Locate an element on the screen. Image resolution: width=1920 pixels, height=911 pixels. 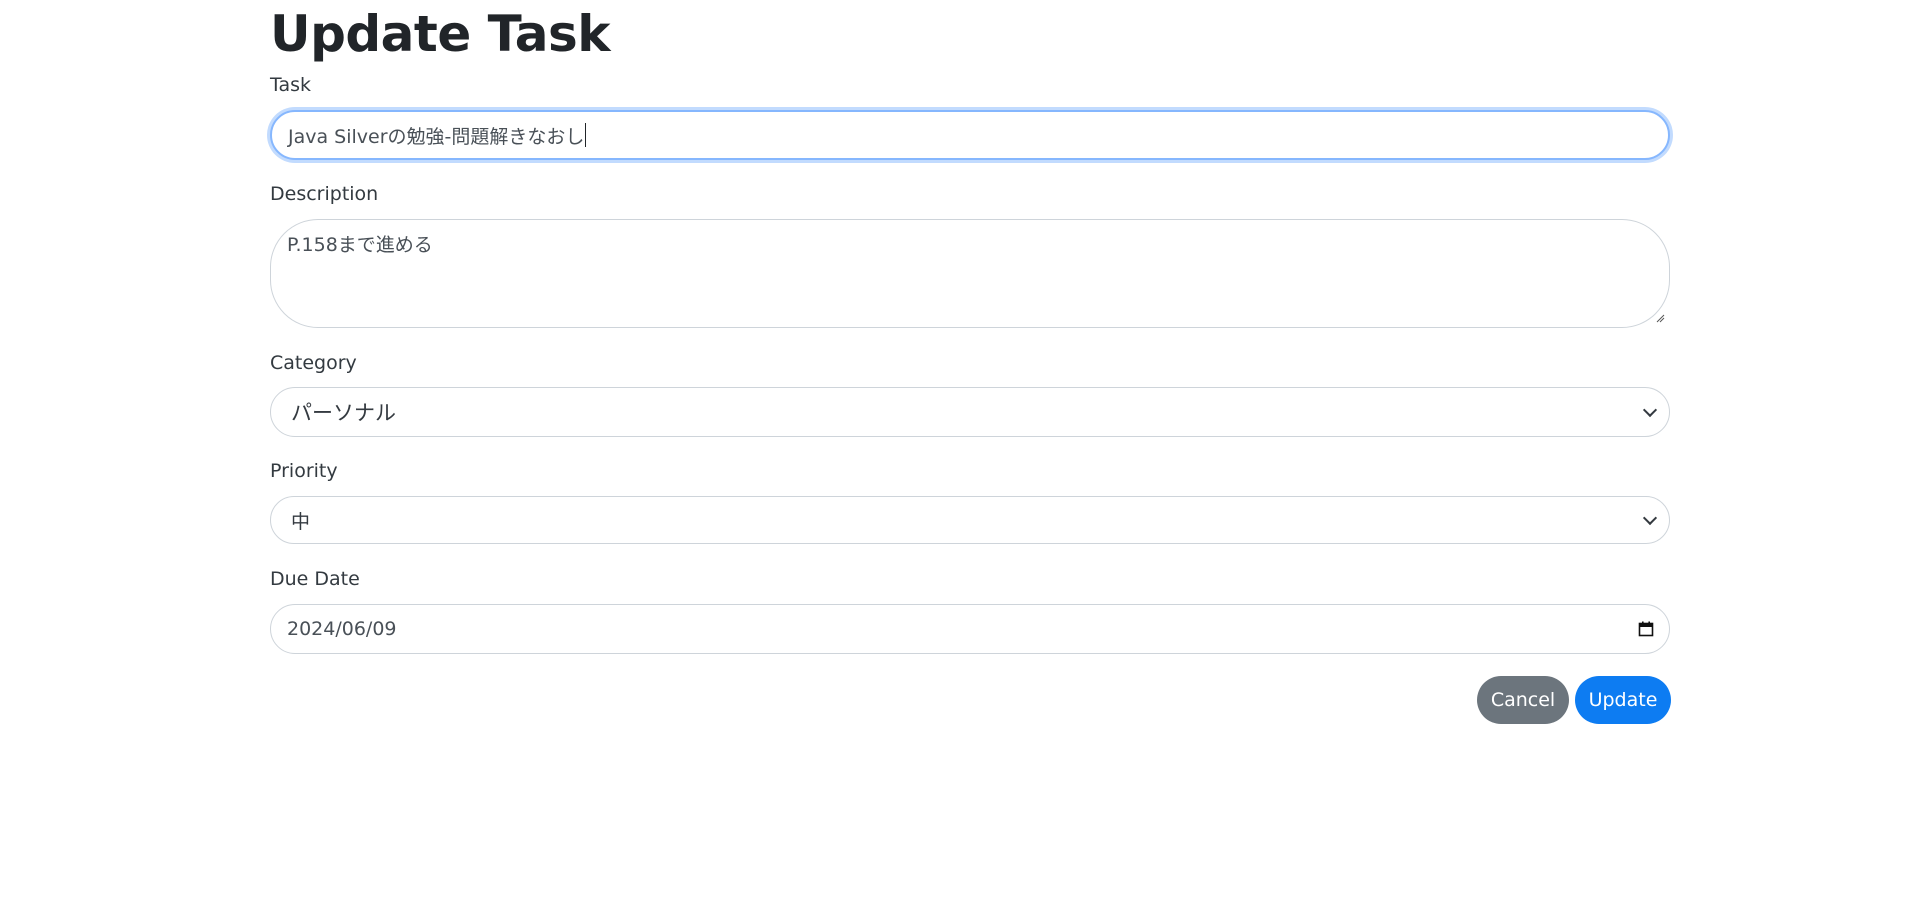
priority-select: 中 is located at coordinates (970, 520).